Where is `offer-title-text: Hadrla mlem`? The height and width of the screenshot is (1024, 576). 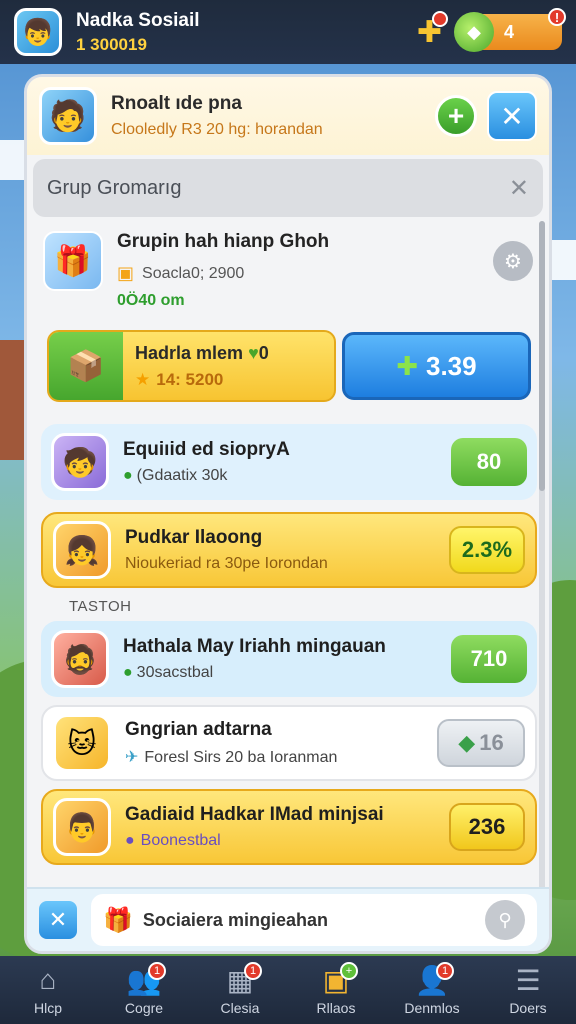 offer-title-text: Hadrla mlem is located at coordinates (189, 352).